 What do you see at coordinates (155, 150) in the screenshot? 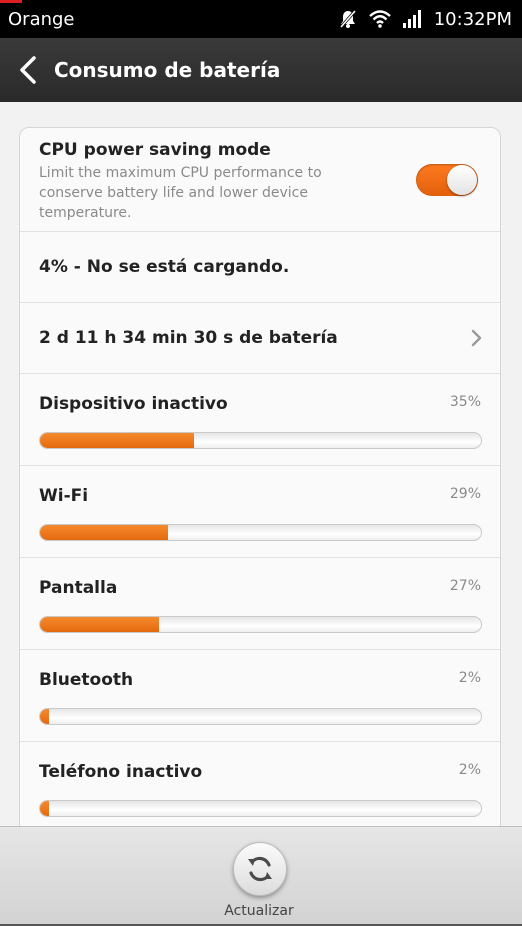
I see `cpu-saving-title: CPU power saving mode` at bounding box center [155, 150].